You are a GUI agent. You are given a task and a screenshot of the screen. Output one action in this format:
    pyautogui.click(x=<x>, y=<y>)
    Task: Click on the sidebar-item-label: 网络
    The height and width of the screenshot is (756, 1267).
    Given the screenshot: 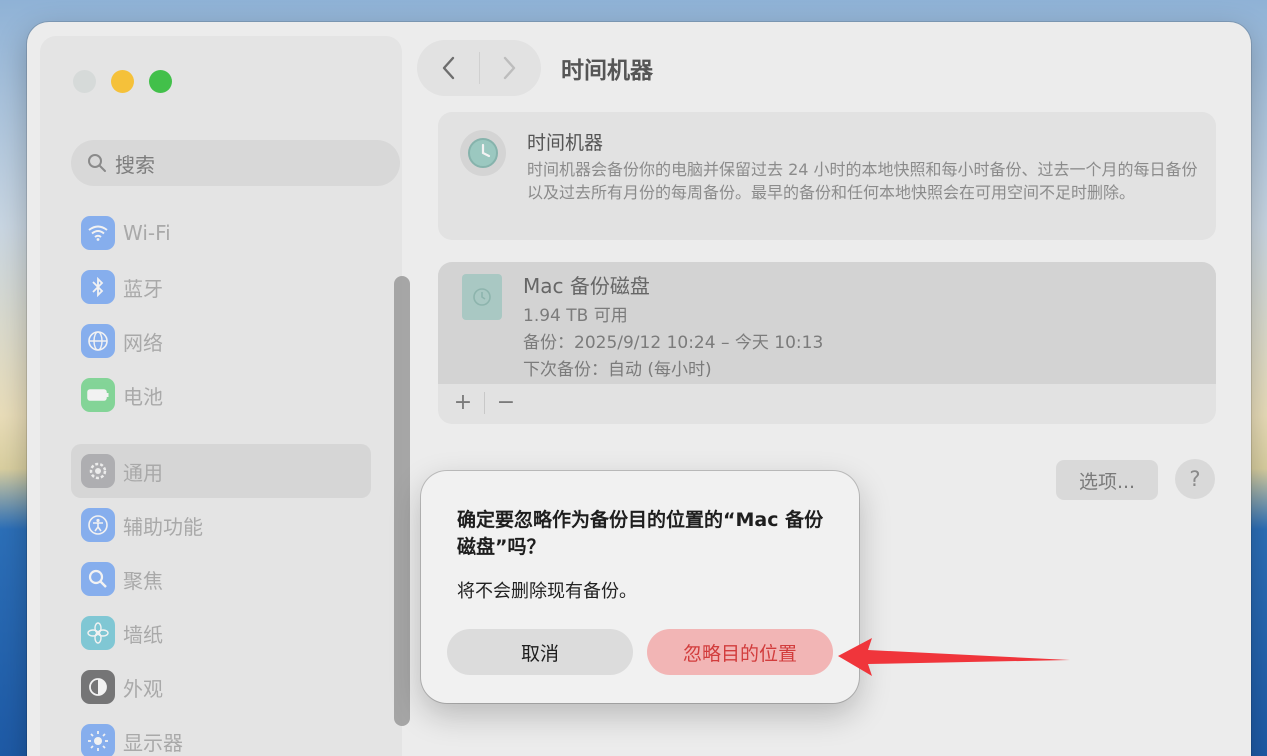 What is the action you would take?
    pyautogui.click(x=143, y=342)
    